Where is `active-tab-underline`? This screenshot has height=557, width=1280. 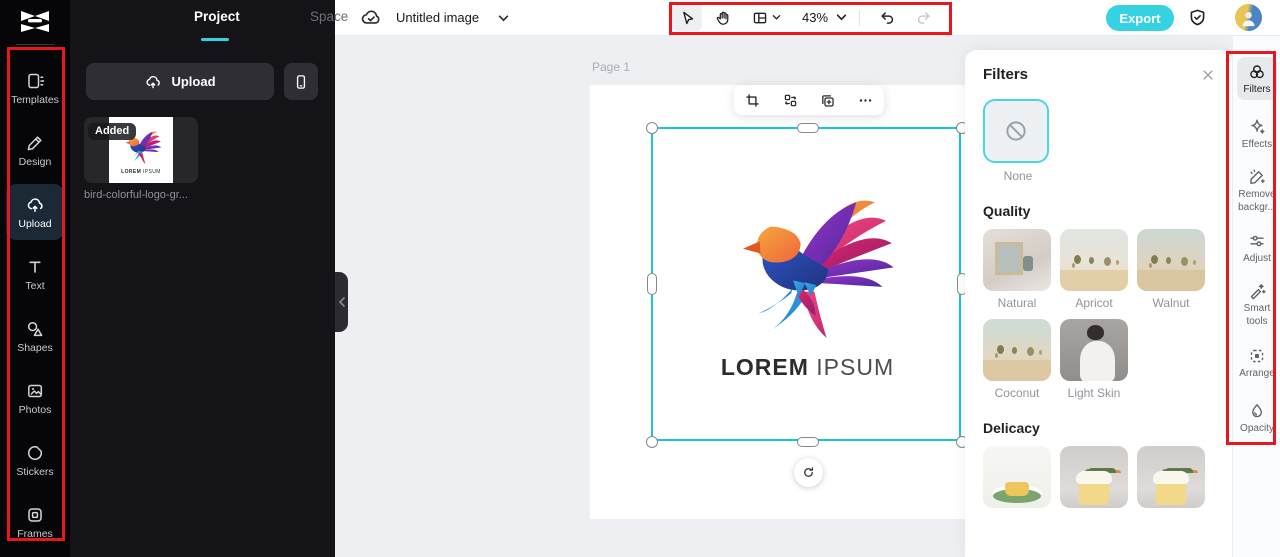
active-tab-underline is located at coordinates (215, 39).